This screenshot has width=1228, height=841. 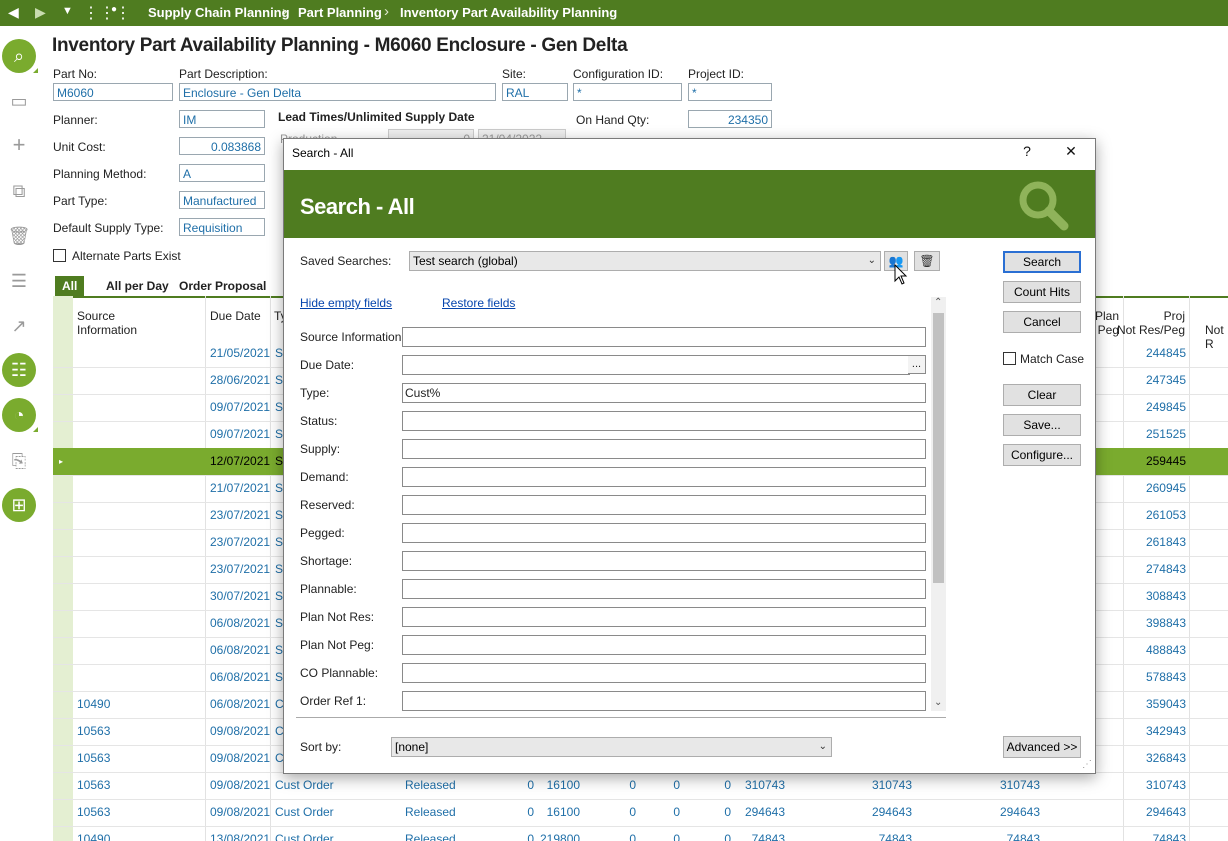 What do you see at coordinates (19, 281) in the screenshot?
I see `list-icon: ☰` at bounding box center [19, 281].